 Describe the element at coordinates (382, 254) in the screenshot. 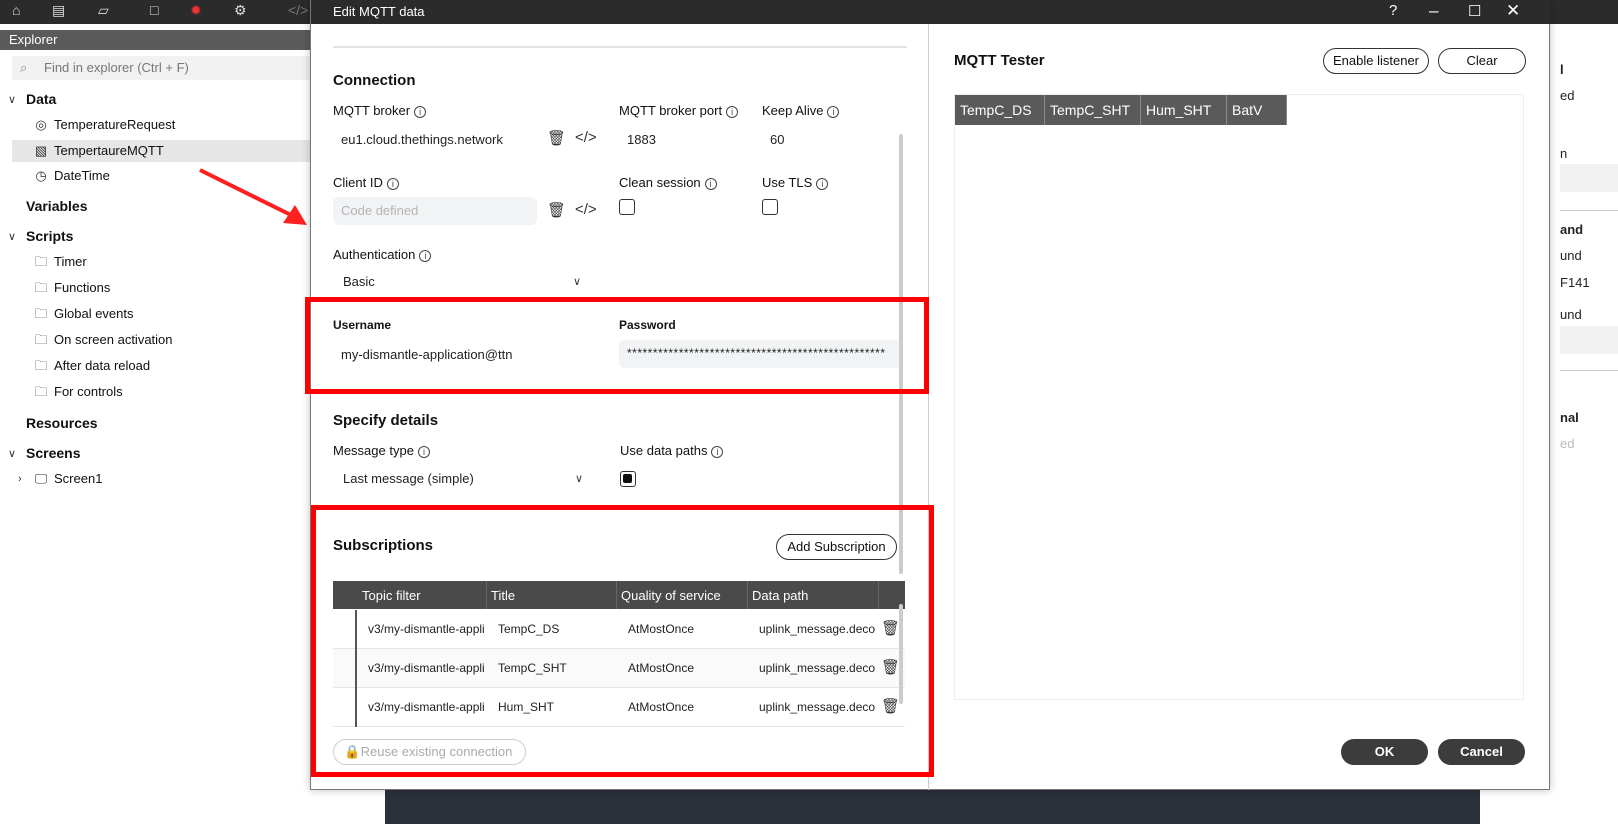

I see `auth-label: Authentication i` at that location.